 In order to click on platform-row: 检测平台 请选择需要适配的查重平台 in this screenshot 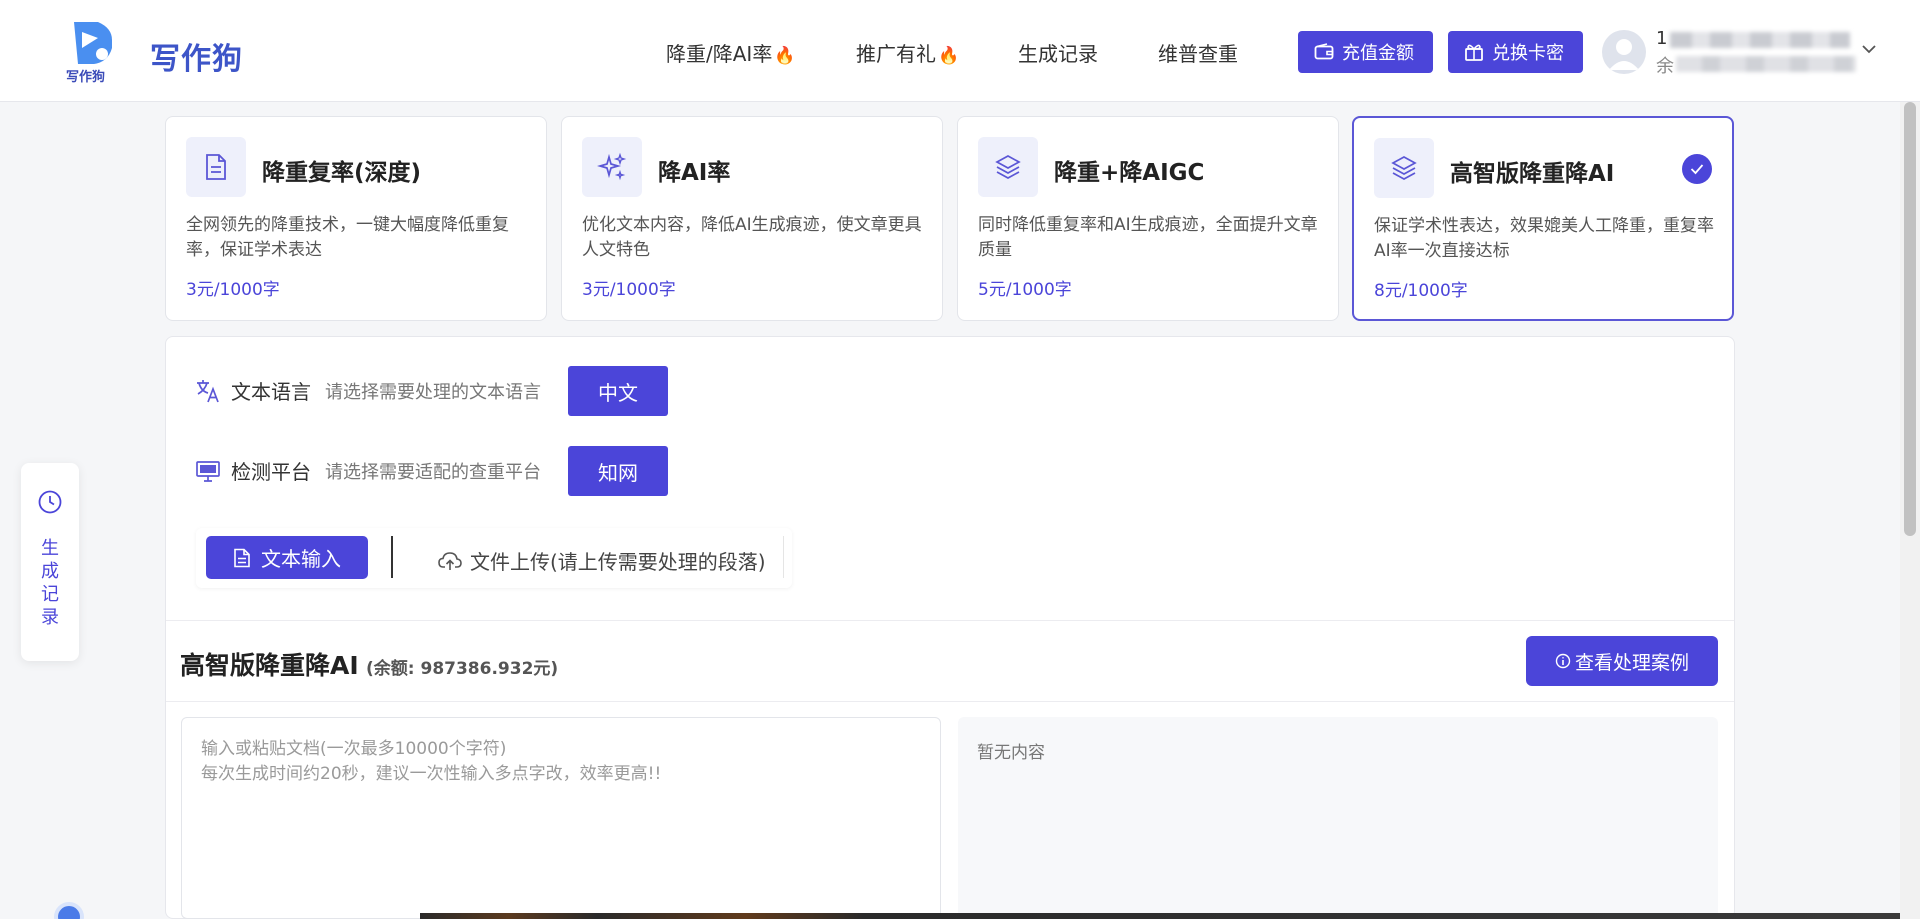, I will do `click(368, 470)`.